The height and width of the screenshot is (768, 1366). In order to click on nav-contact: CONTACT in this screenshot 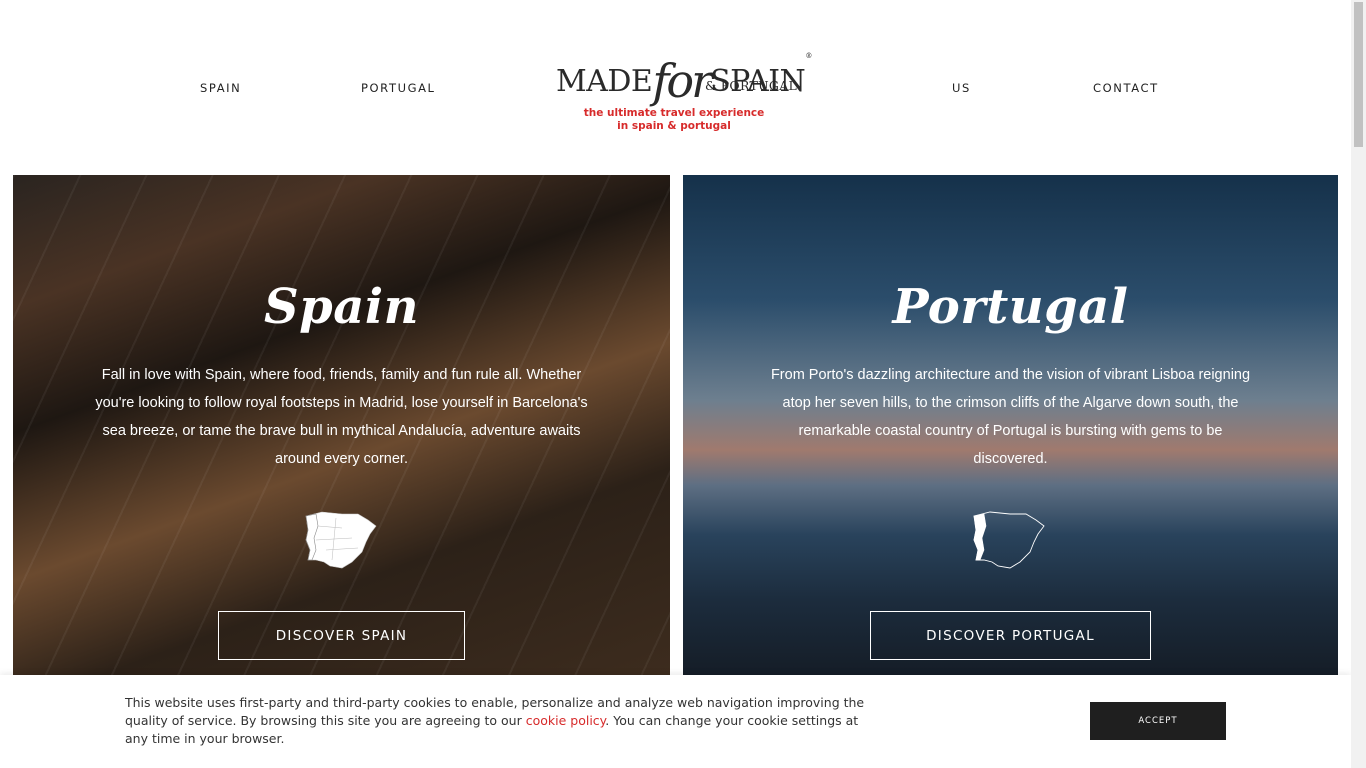, I will do `click(1126, 88)`.